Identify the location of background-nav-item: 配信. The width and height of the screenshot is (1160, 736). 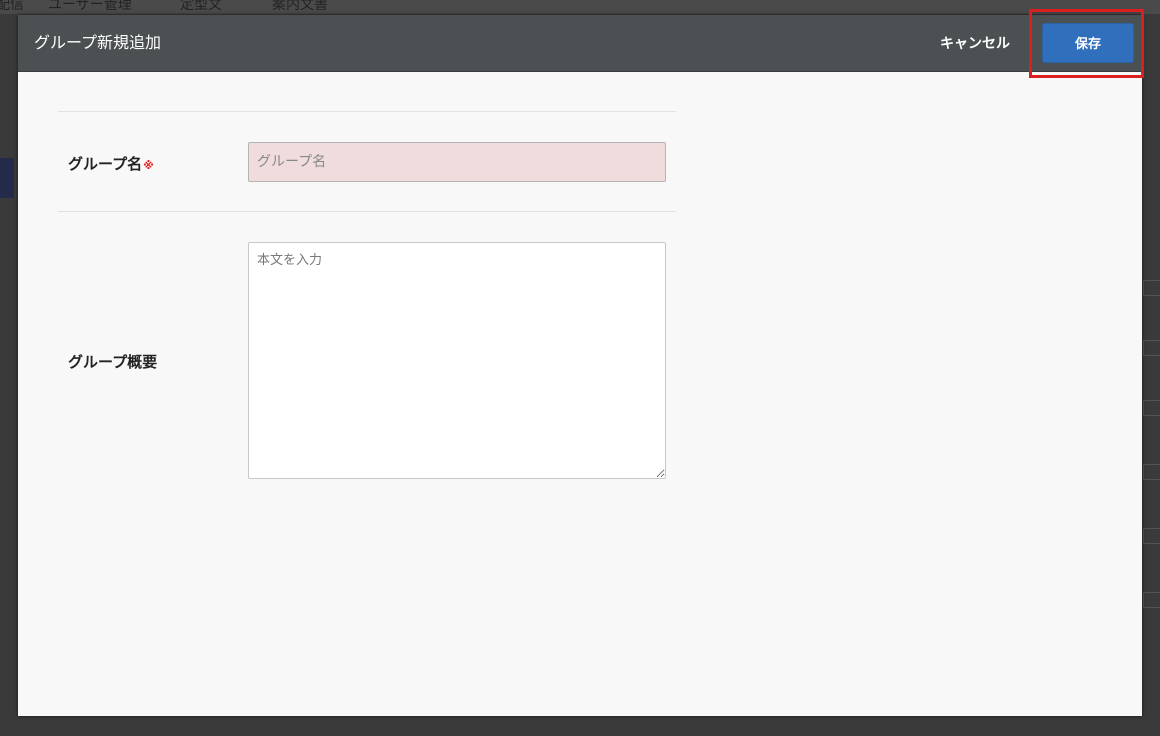
(12, 6).